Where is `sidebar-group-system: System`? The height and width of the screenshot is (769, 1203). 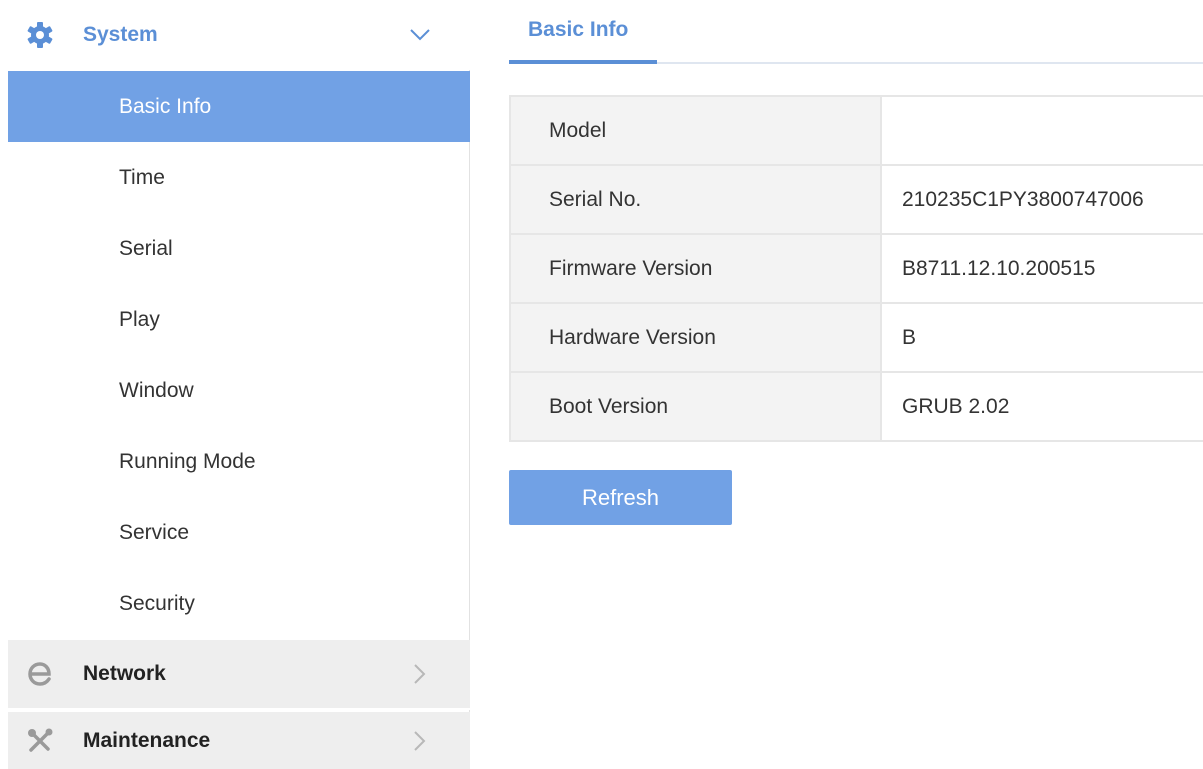 sidebar-group-system: System is located at coordinates (239, 35).